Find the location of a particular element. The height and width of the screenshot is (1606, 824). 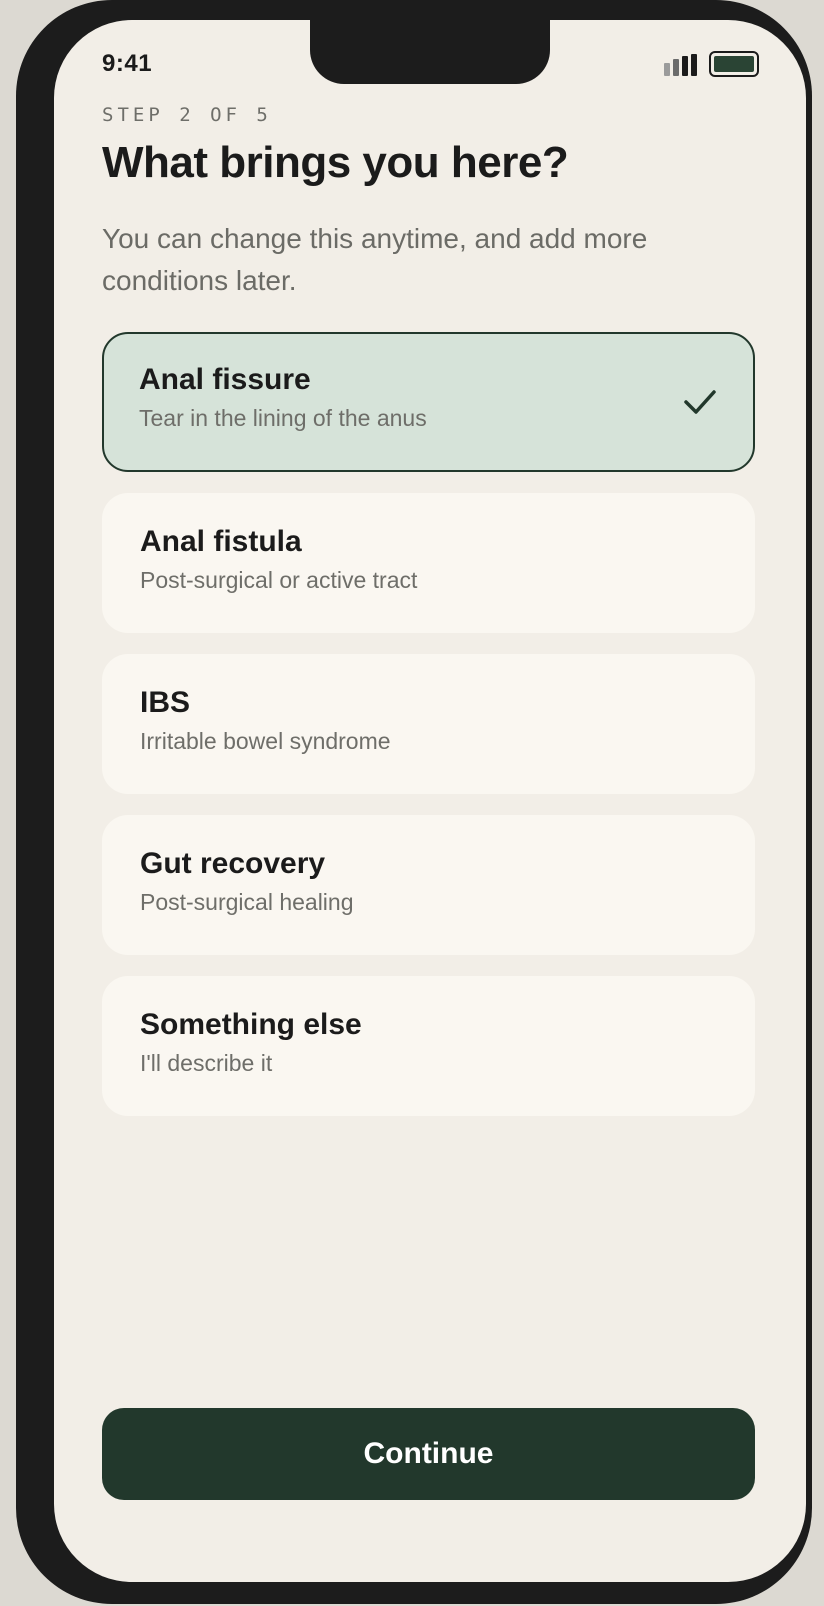

option-title: Anal fistula is located at coordinates (221, 541).